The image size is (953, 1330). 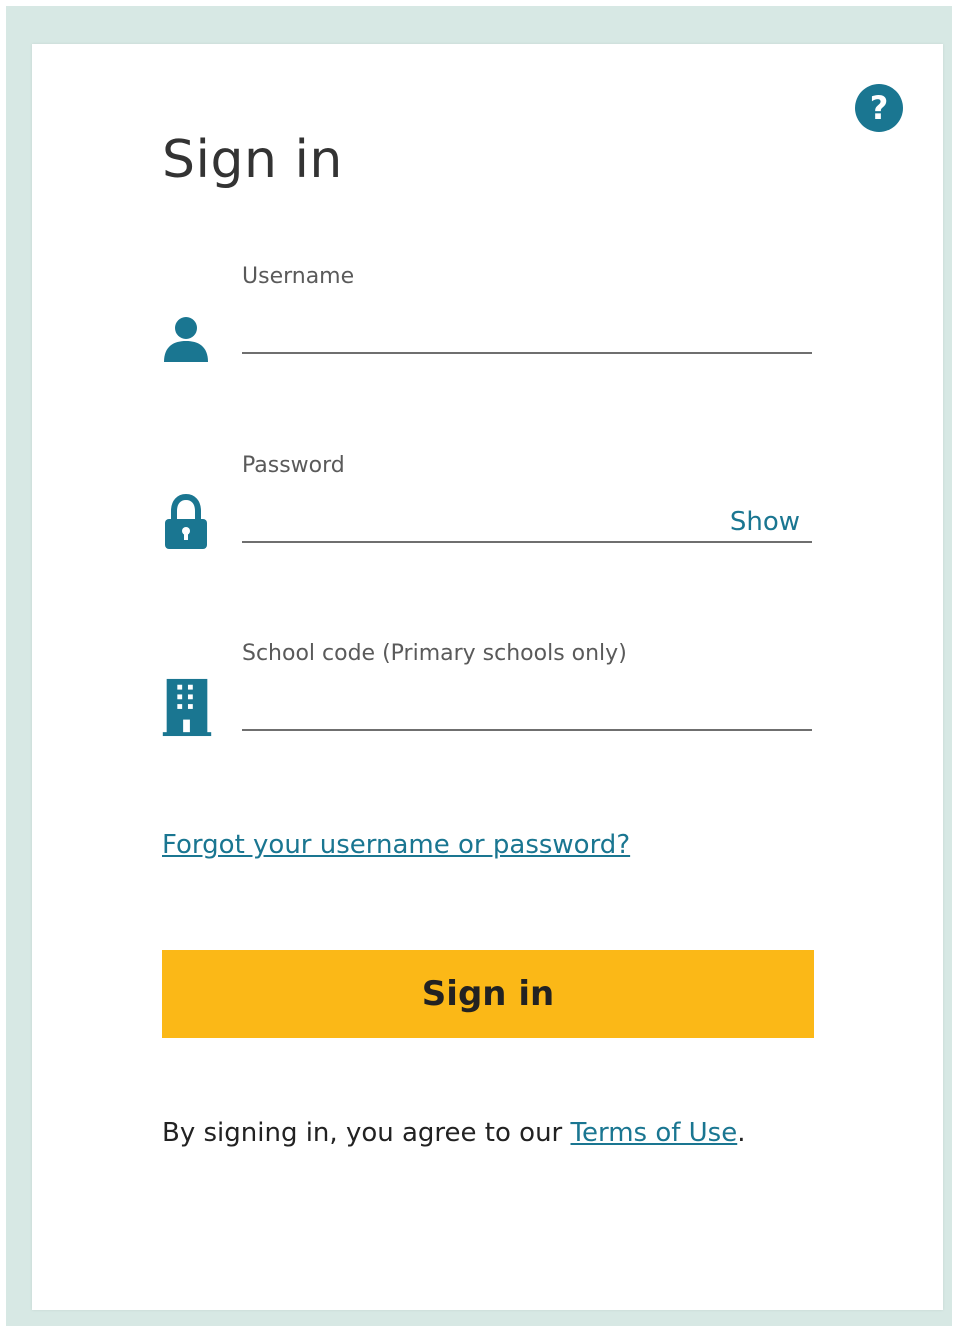 I want to click on school-code-field-group: School code (Primary schools only), so click(x=488, y=696).